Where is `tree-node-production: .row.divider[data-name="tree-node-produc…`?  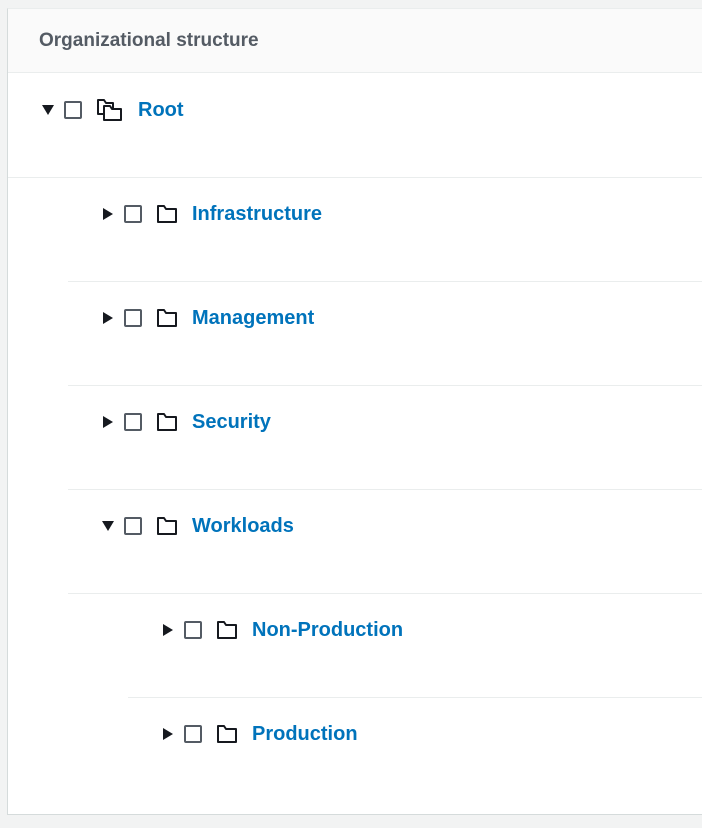 tree-node-production: .row.divider[data-name="tree-node-produc… is located at coordinates (355, 749).